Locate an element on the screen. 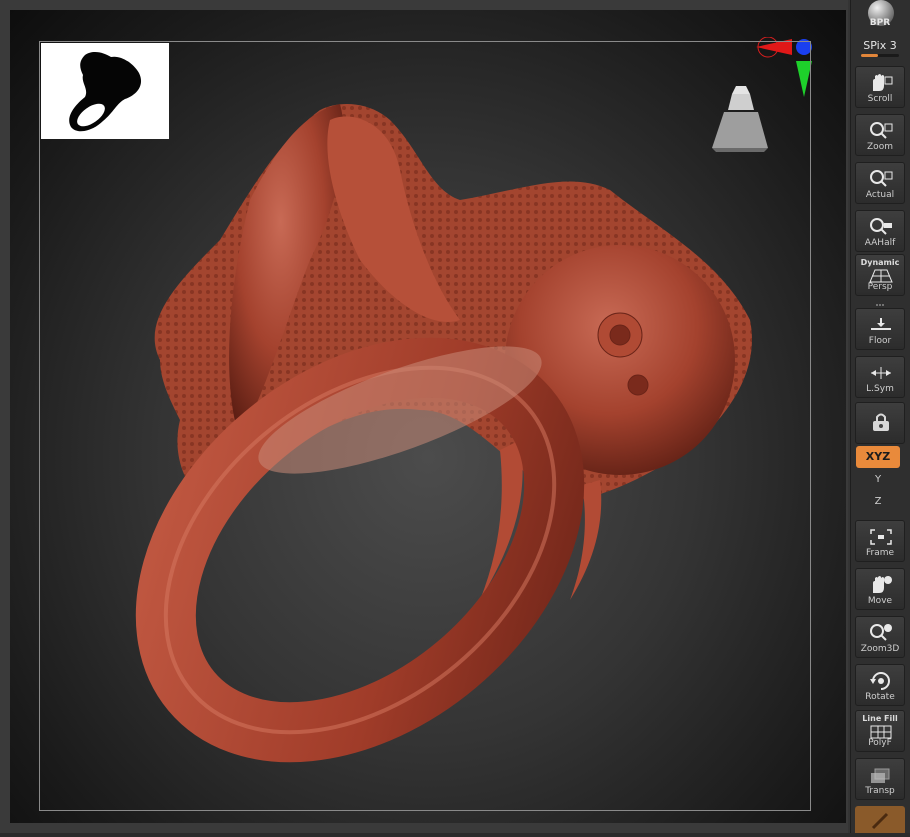 Image resolution: width=910 pixels, height=837 pixels. polyf-button: Line Fill PolyF is located at coordinates (880, 731).